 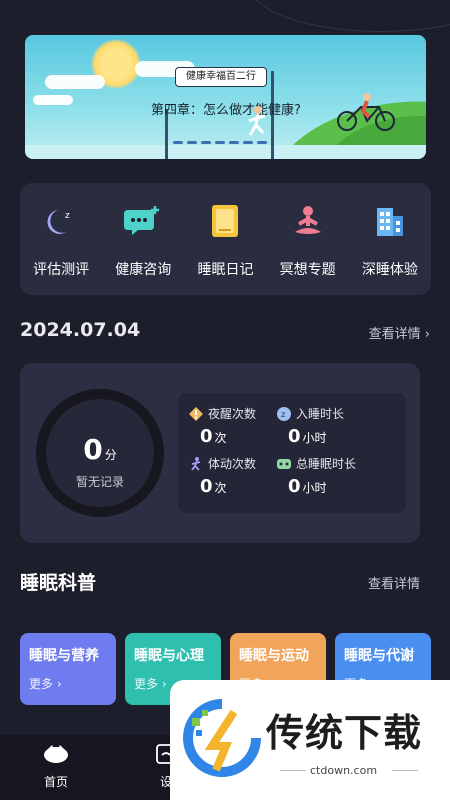 What do you see at coordinates (344, 733) in the screenshot?
I see `watermark-brand: 传统下载` at bounding box center [344, 733].